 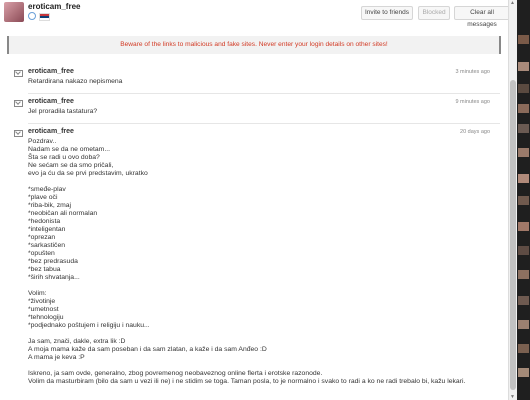 I want to click on chat-username: eroticam_free, so click(x=54, y=6).